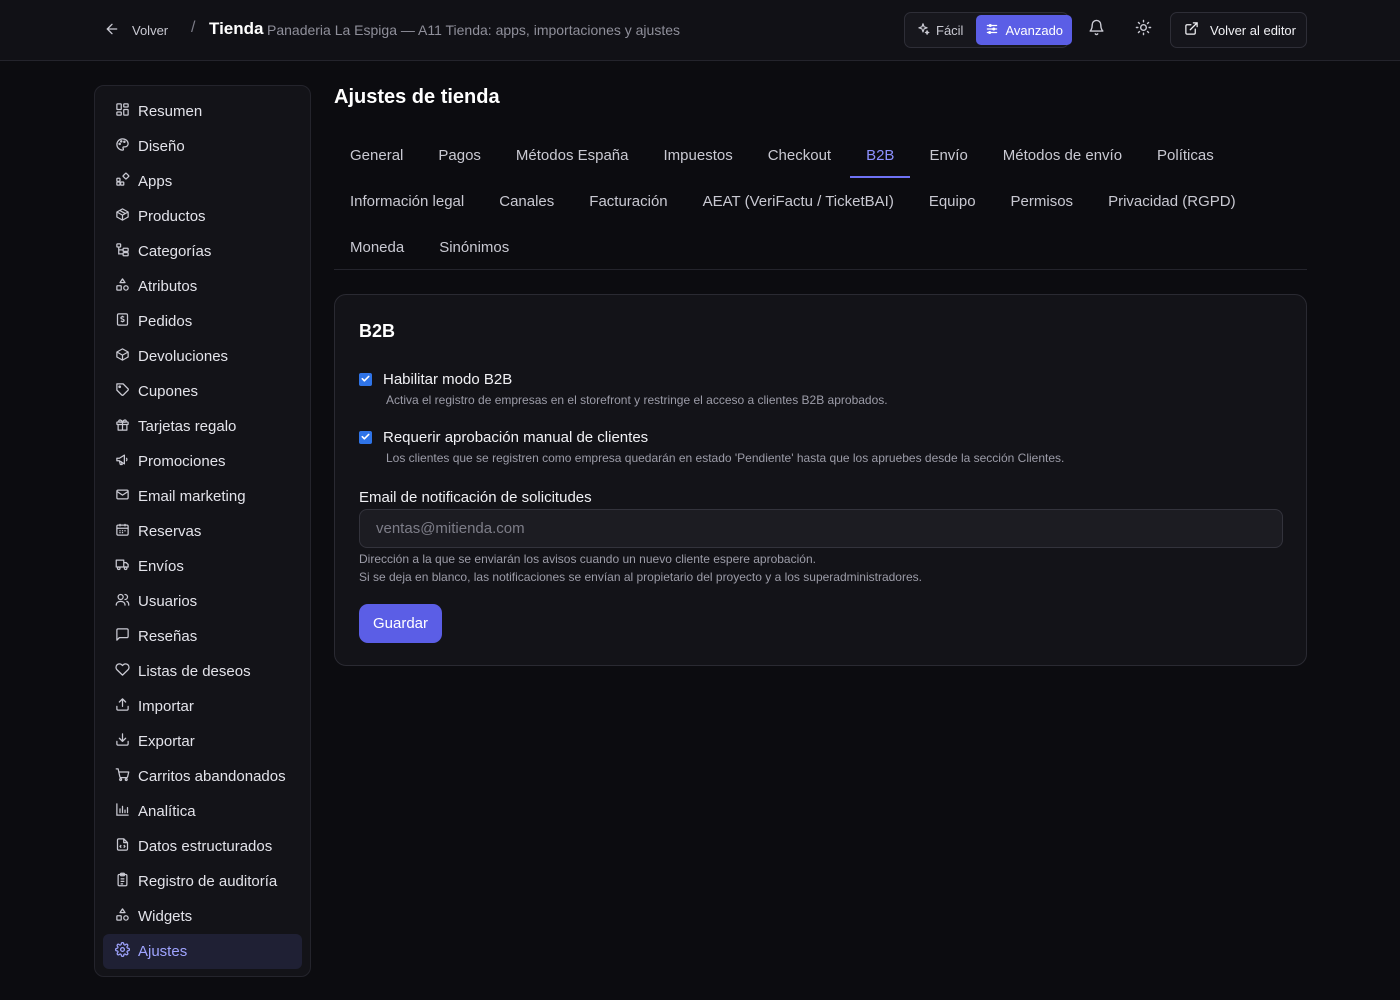  What do you see at coordinates (122, 881) in the screenshot?
I see `clipboard-icon` at bounding box center [122, 881].